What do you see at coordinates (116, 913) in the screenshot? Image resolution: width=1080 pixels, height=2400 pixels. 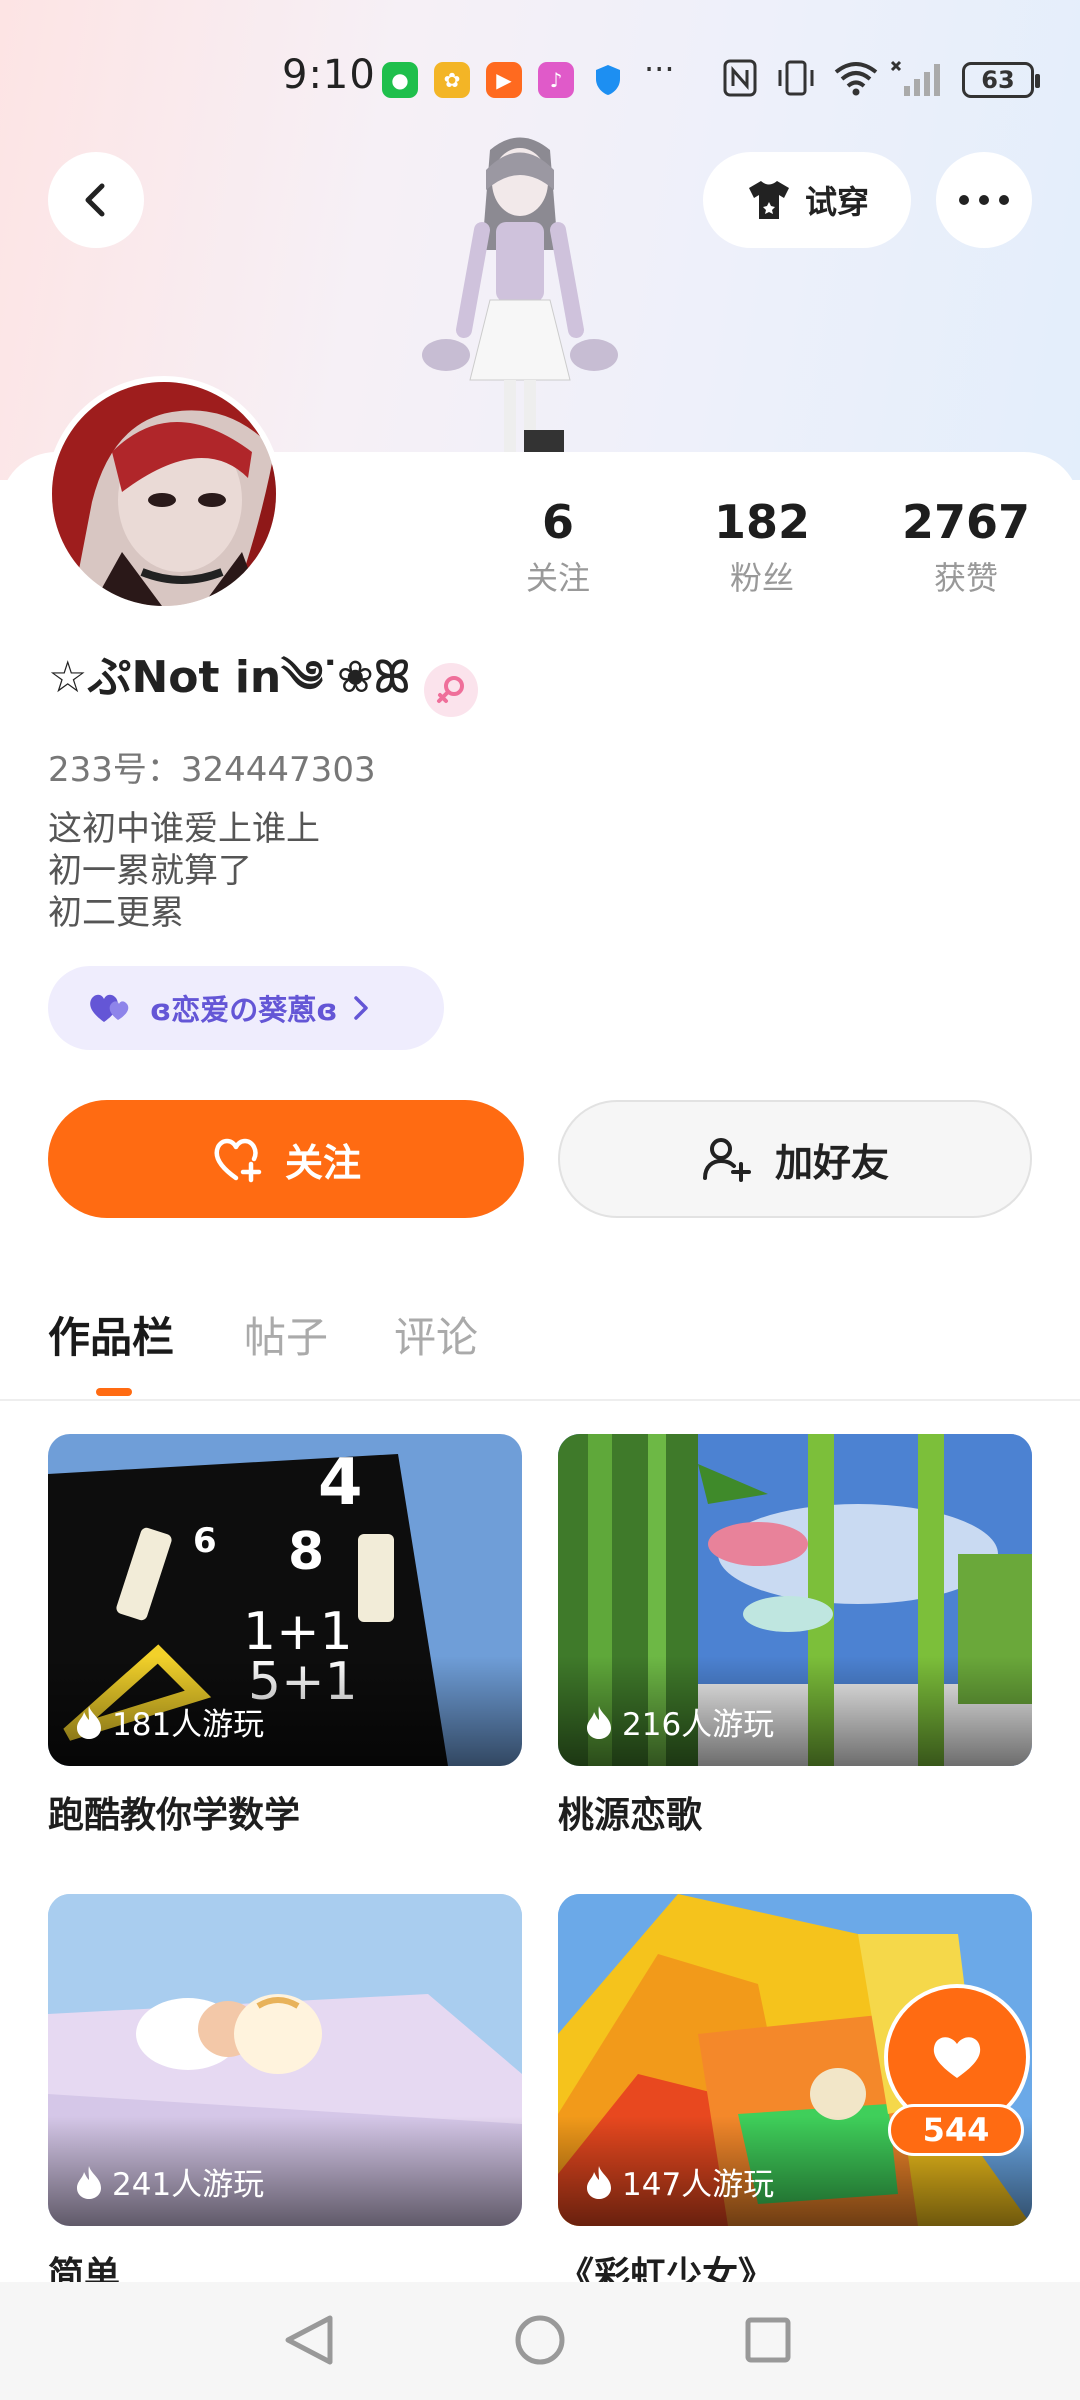 I see `bio-line: 初二更累` at bounding box center [116, 913].